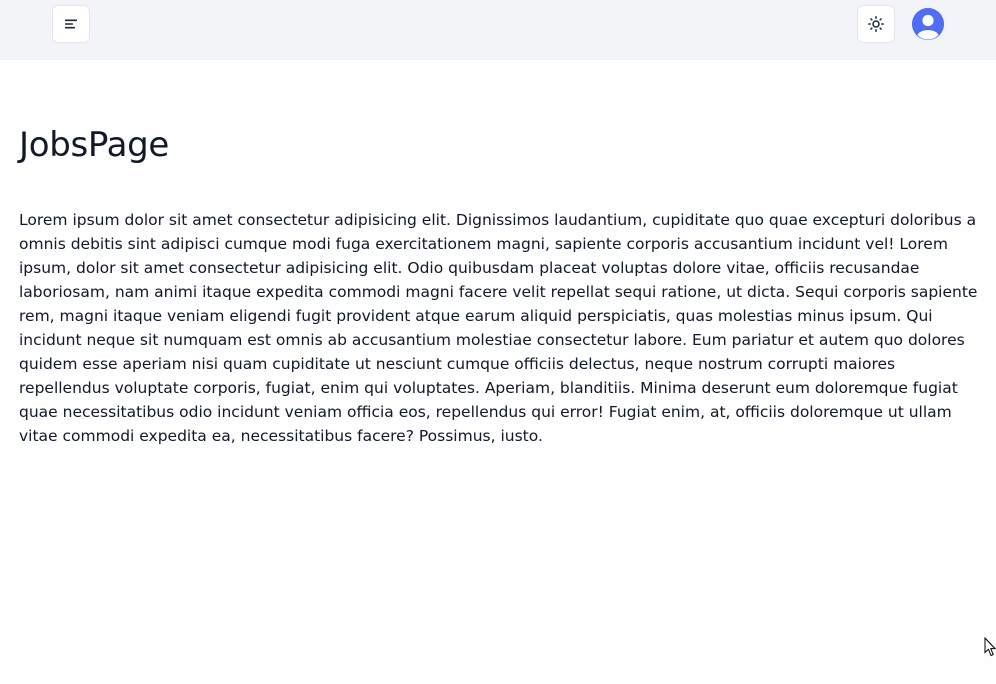 Image resolution: width=996 pixels, height=684 pixels. I want to click on theme-toggle-button, so click(876, 24).